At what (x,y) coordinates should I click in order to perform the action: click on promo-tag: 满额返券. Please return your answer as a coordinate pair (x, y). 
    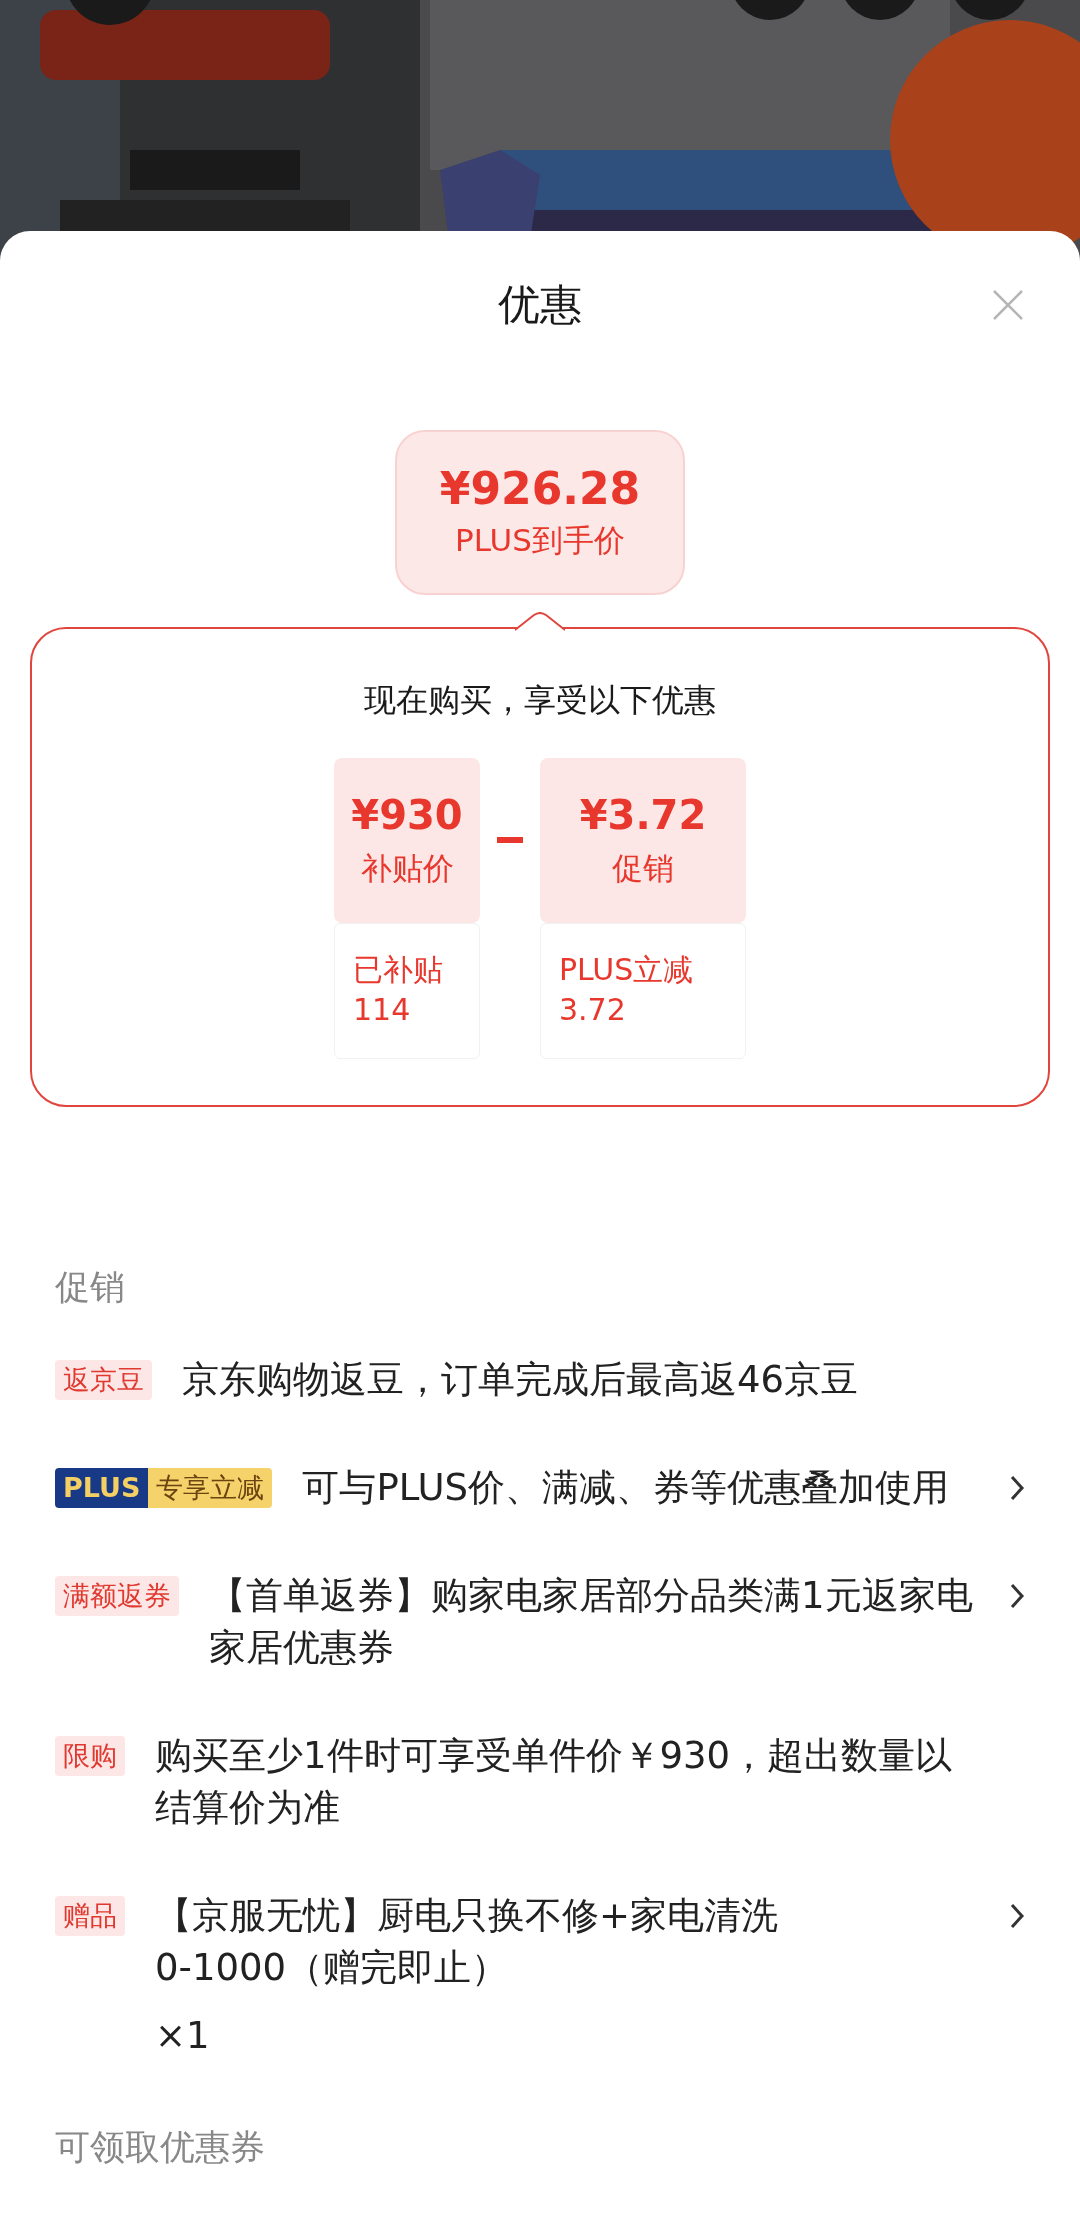
    Looking at the image, I should click on (117, 1596).